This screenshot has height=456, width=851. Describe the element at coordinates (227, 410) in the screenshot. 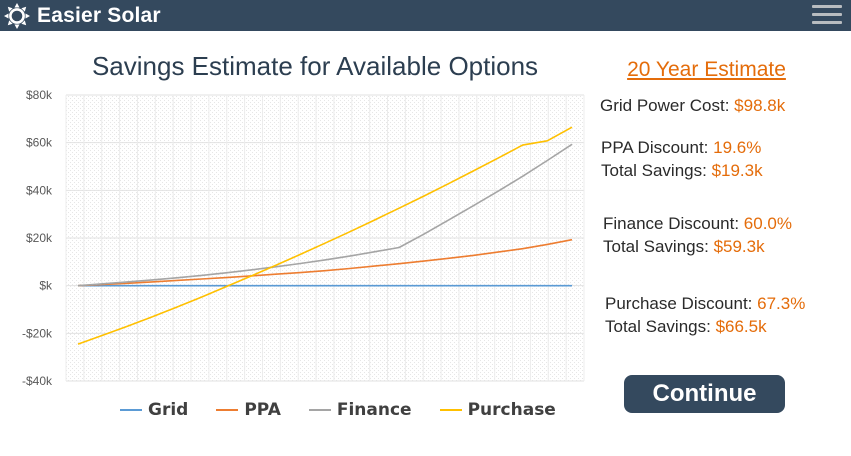

I see `legend-swatch-ppa` at that location.